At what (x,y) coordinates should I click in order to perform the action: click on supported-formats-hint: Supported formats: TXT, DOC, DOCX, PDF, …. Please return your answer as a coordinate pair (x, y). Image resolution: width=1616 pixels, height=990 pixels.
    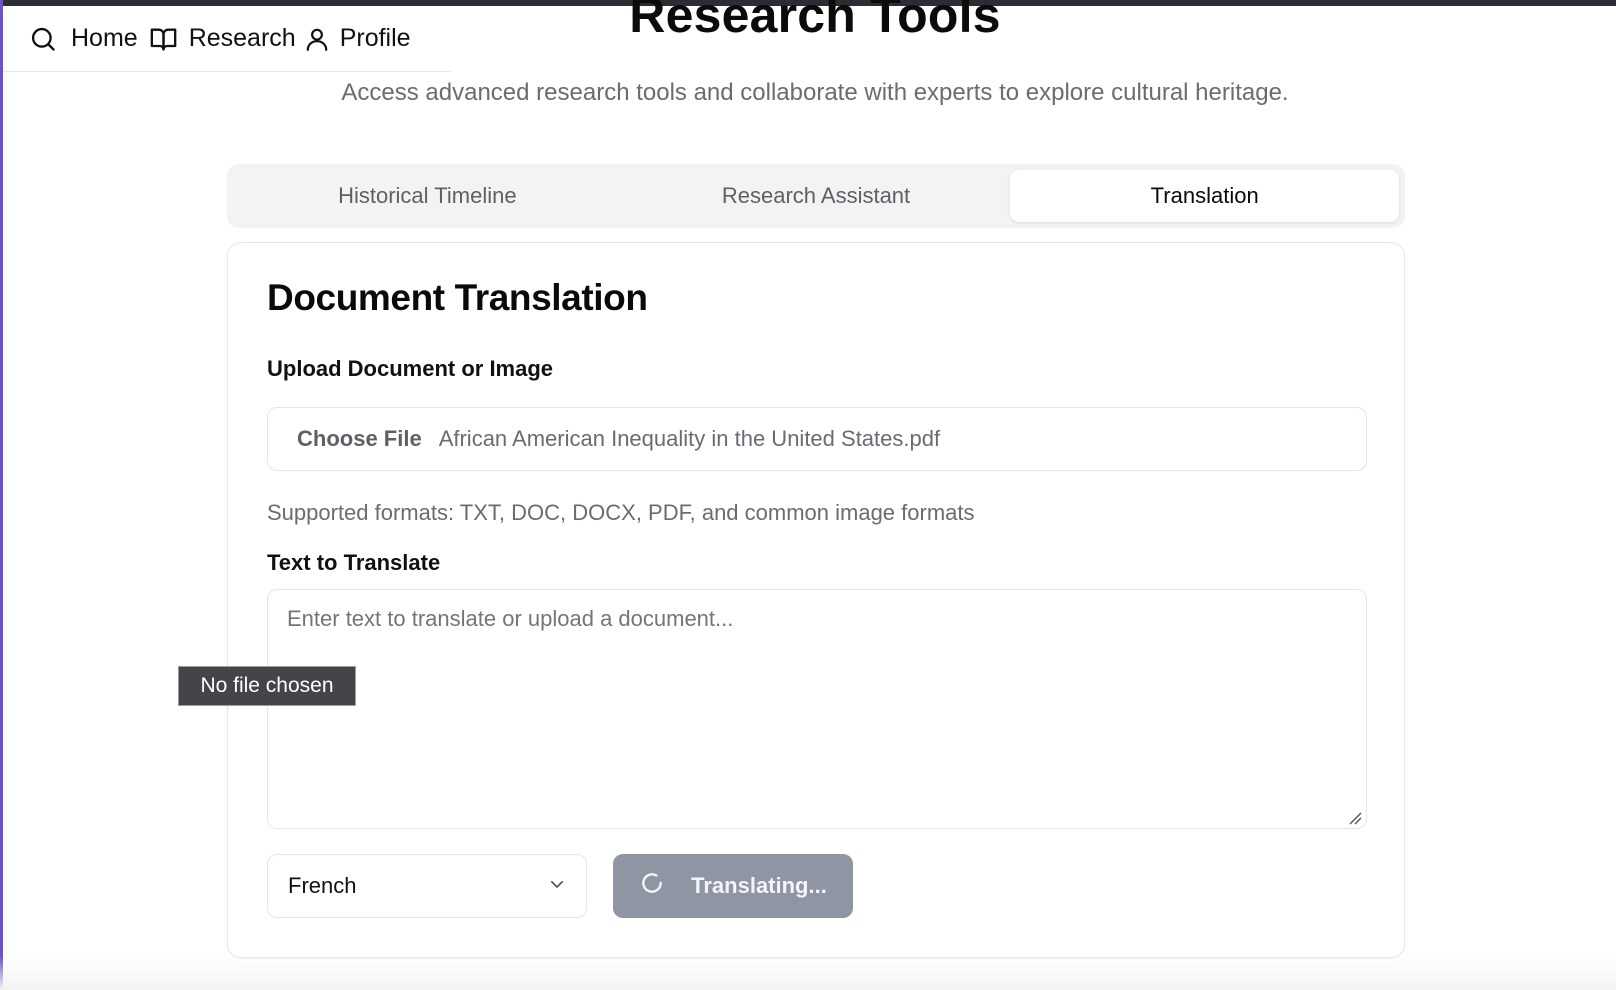
    Looking at the image, I should click on (621, 512).